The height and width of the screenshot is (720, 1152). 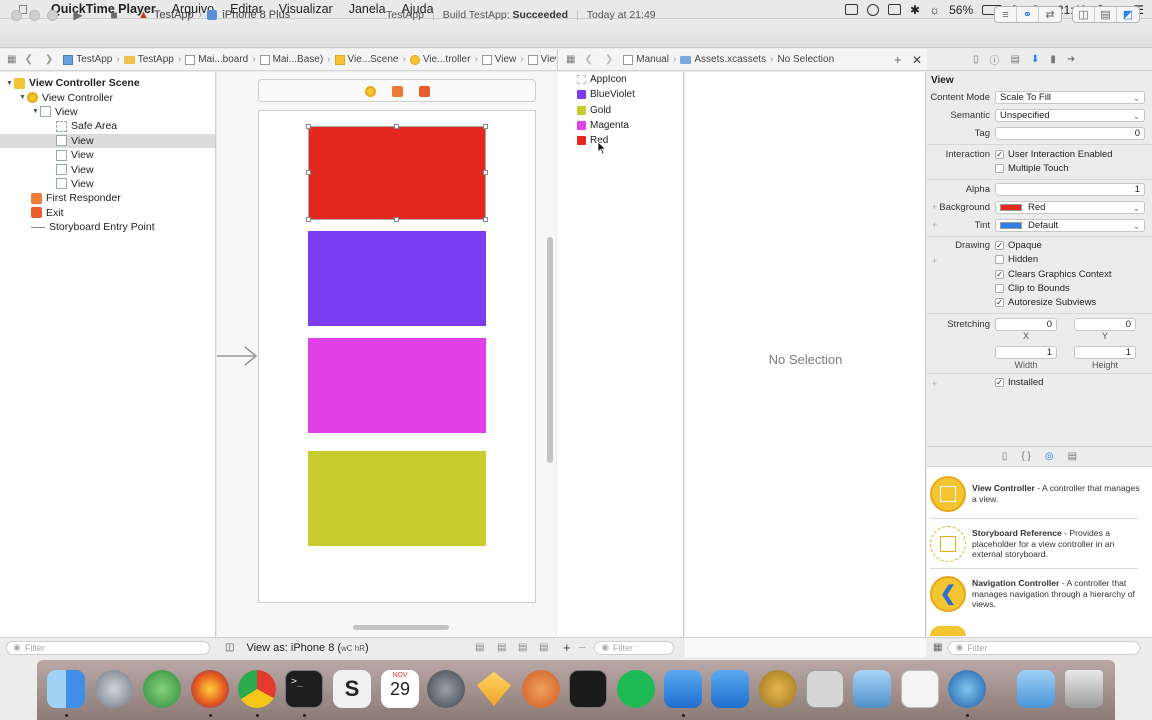 I want to click on connections-inspector-icon: ➜, so click(x=1071, y=59).